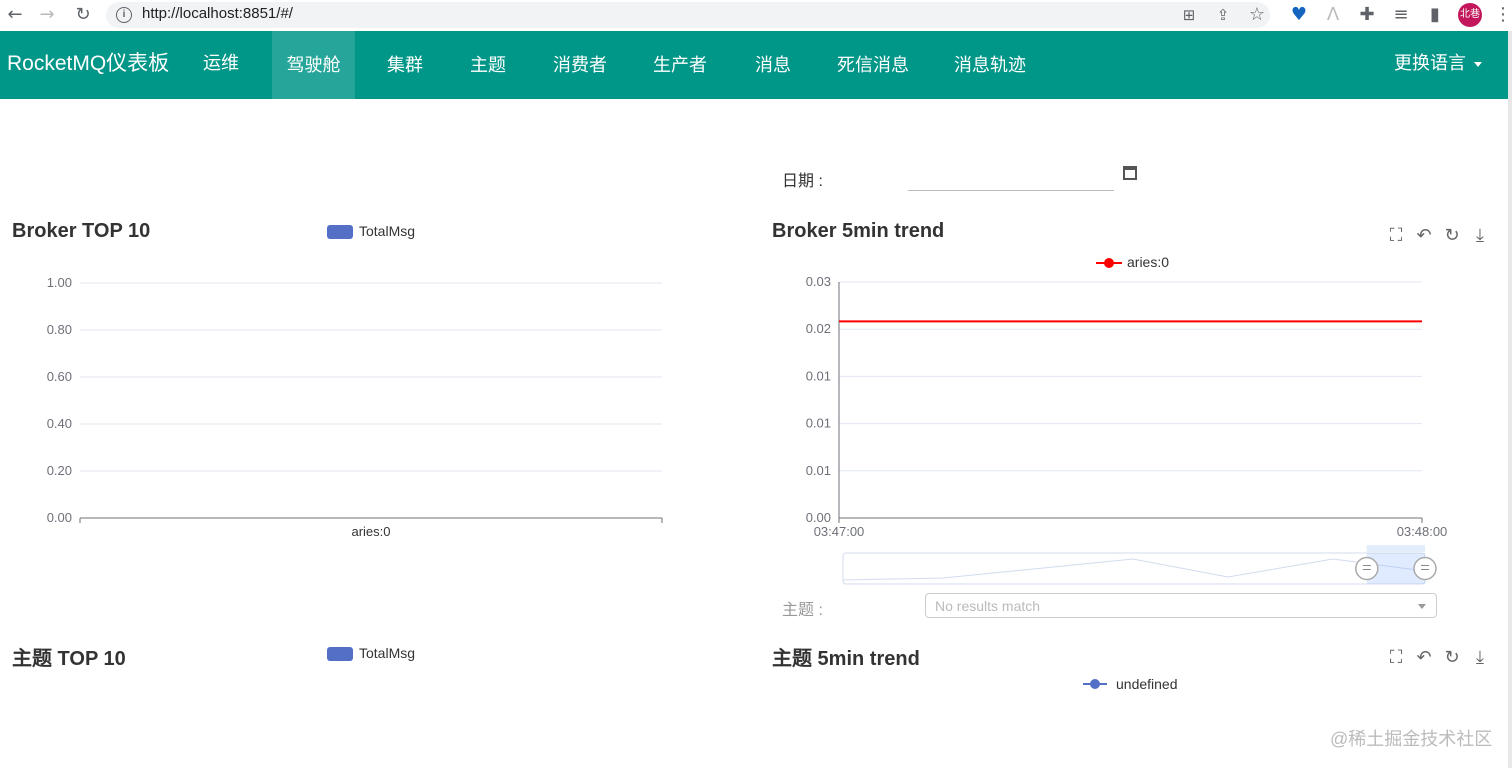 This screenshot has width=1512, height=768. I want to click on caret-down-icon, so click(1478, 64).